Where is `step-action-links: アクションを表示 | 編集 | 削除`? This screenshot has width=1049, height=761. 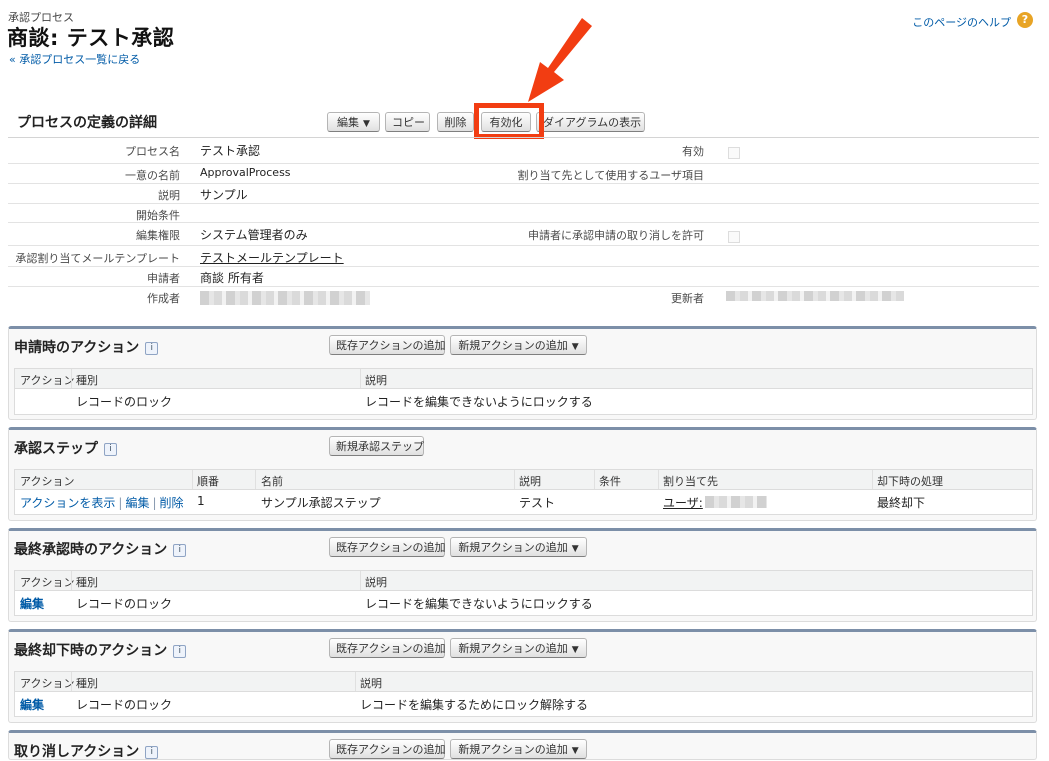 step-action-links: アクションを表示 | 編集 | 削除 is located at coordinates (102, 502).